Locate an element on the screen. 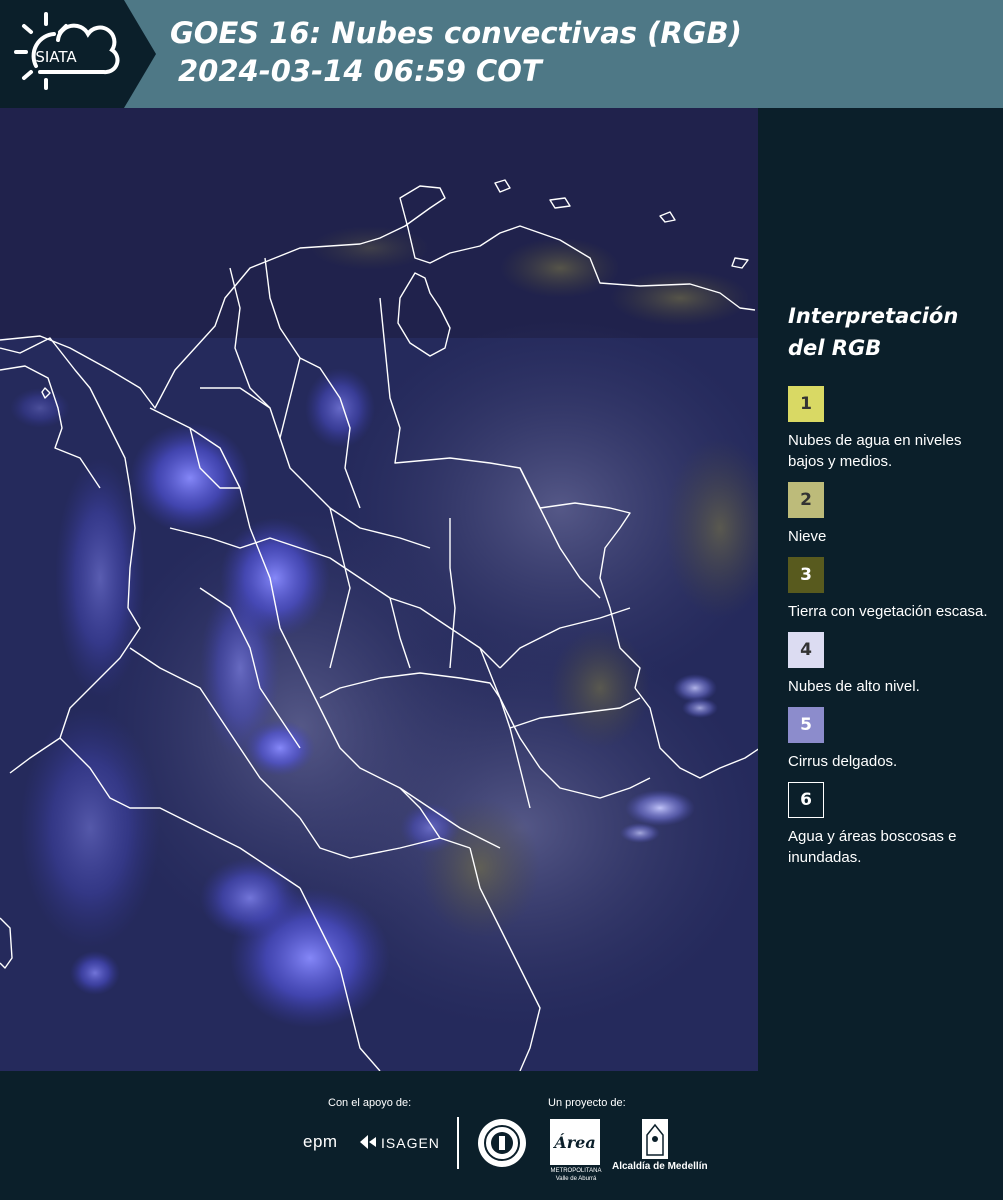 This screenshot has width=1003, height=1200. footer-divider is located at coordinates (458, 1143).